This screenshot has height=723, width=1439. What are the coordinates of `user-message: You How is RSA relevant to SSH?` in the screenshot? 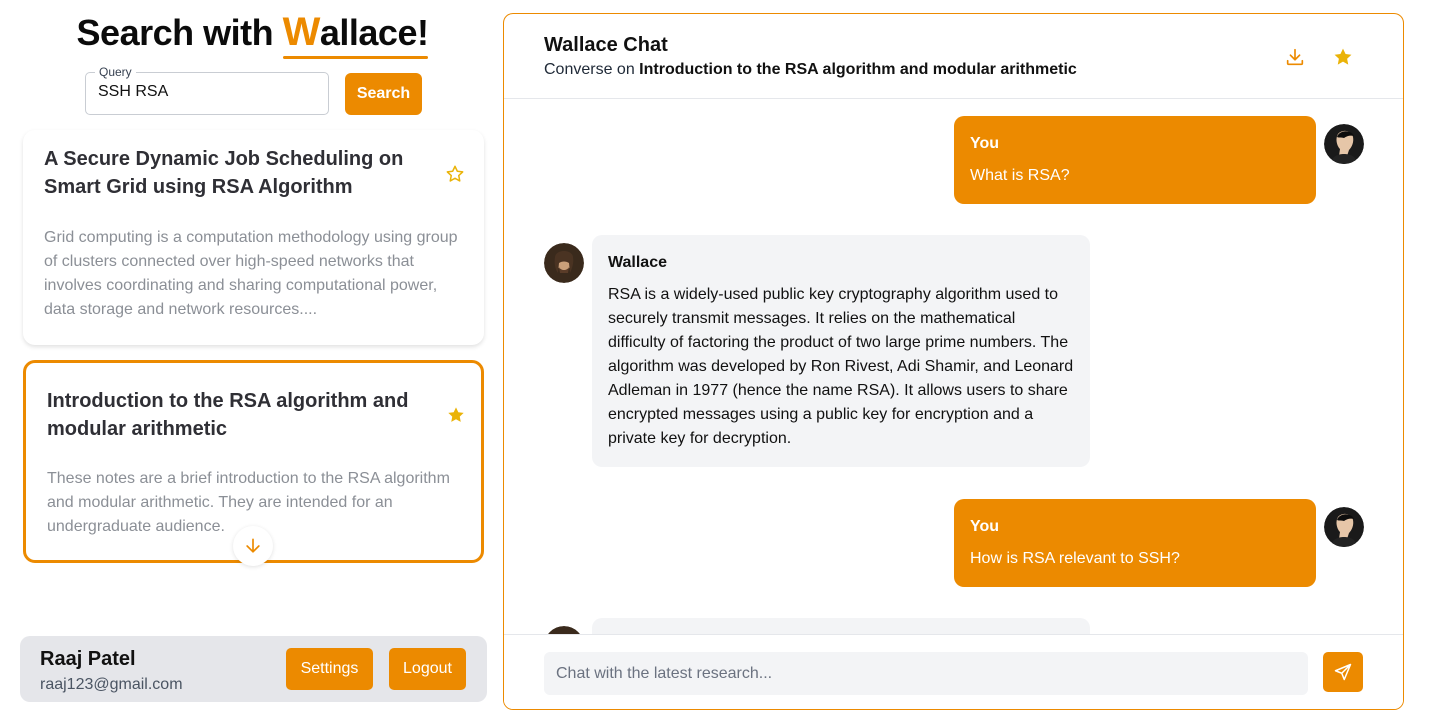 It's located at (1135, 543).